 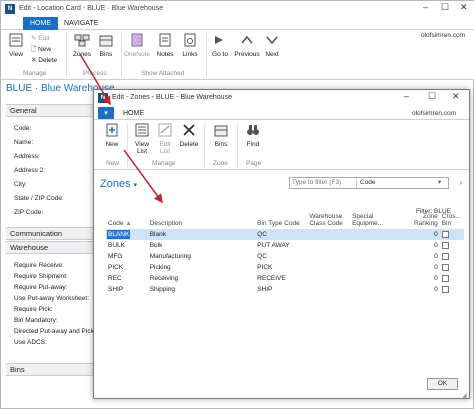 I want to click on ribbon-menu-button: ▾, so click(x=106, y=113).